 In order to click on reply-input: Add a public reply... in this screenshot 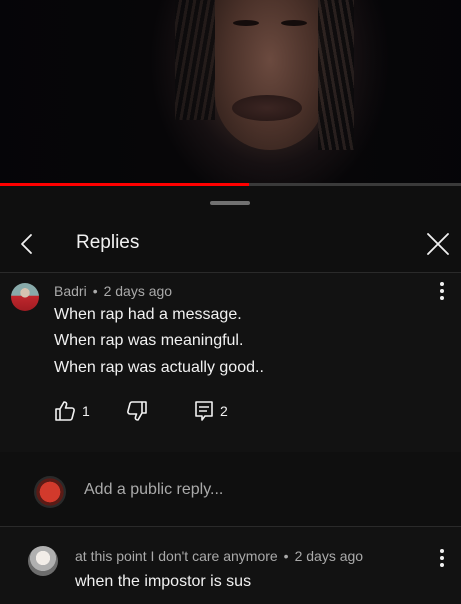, I will do `click(153, 490)`.